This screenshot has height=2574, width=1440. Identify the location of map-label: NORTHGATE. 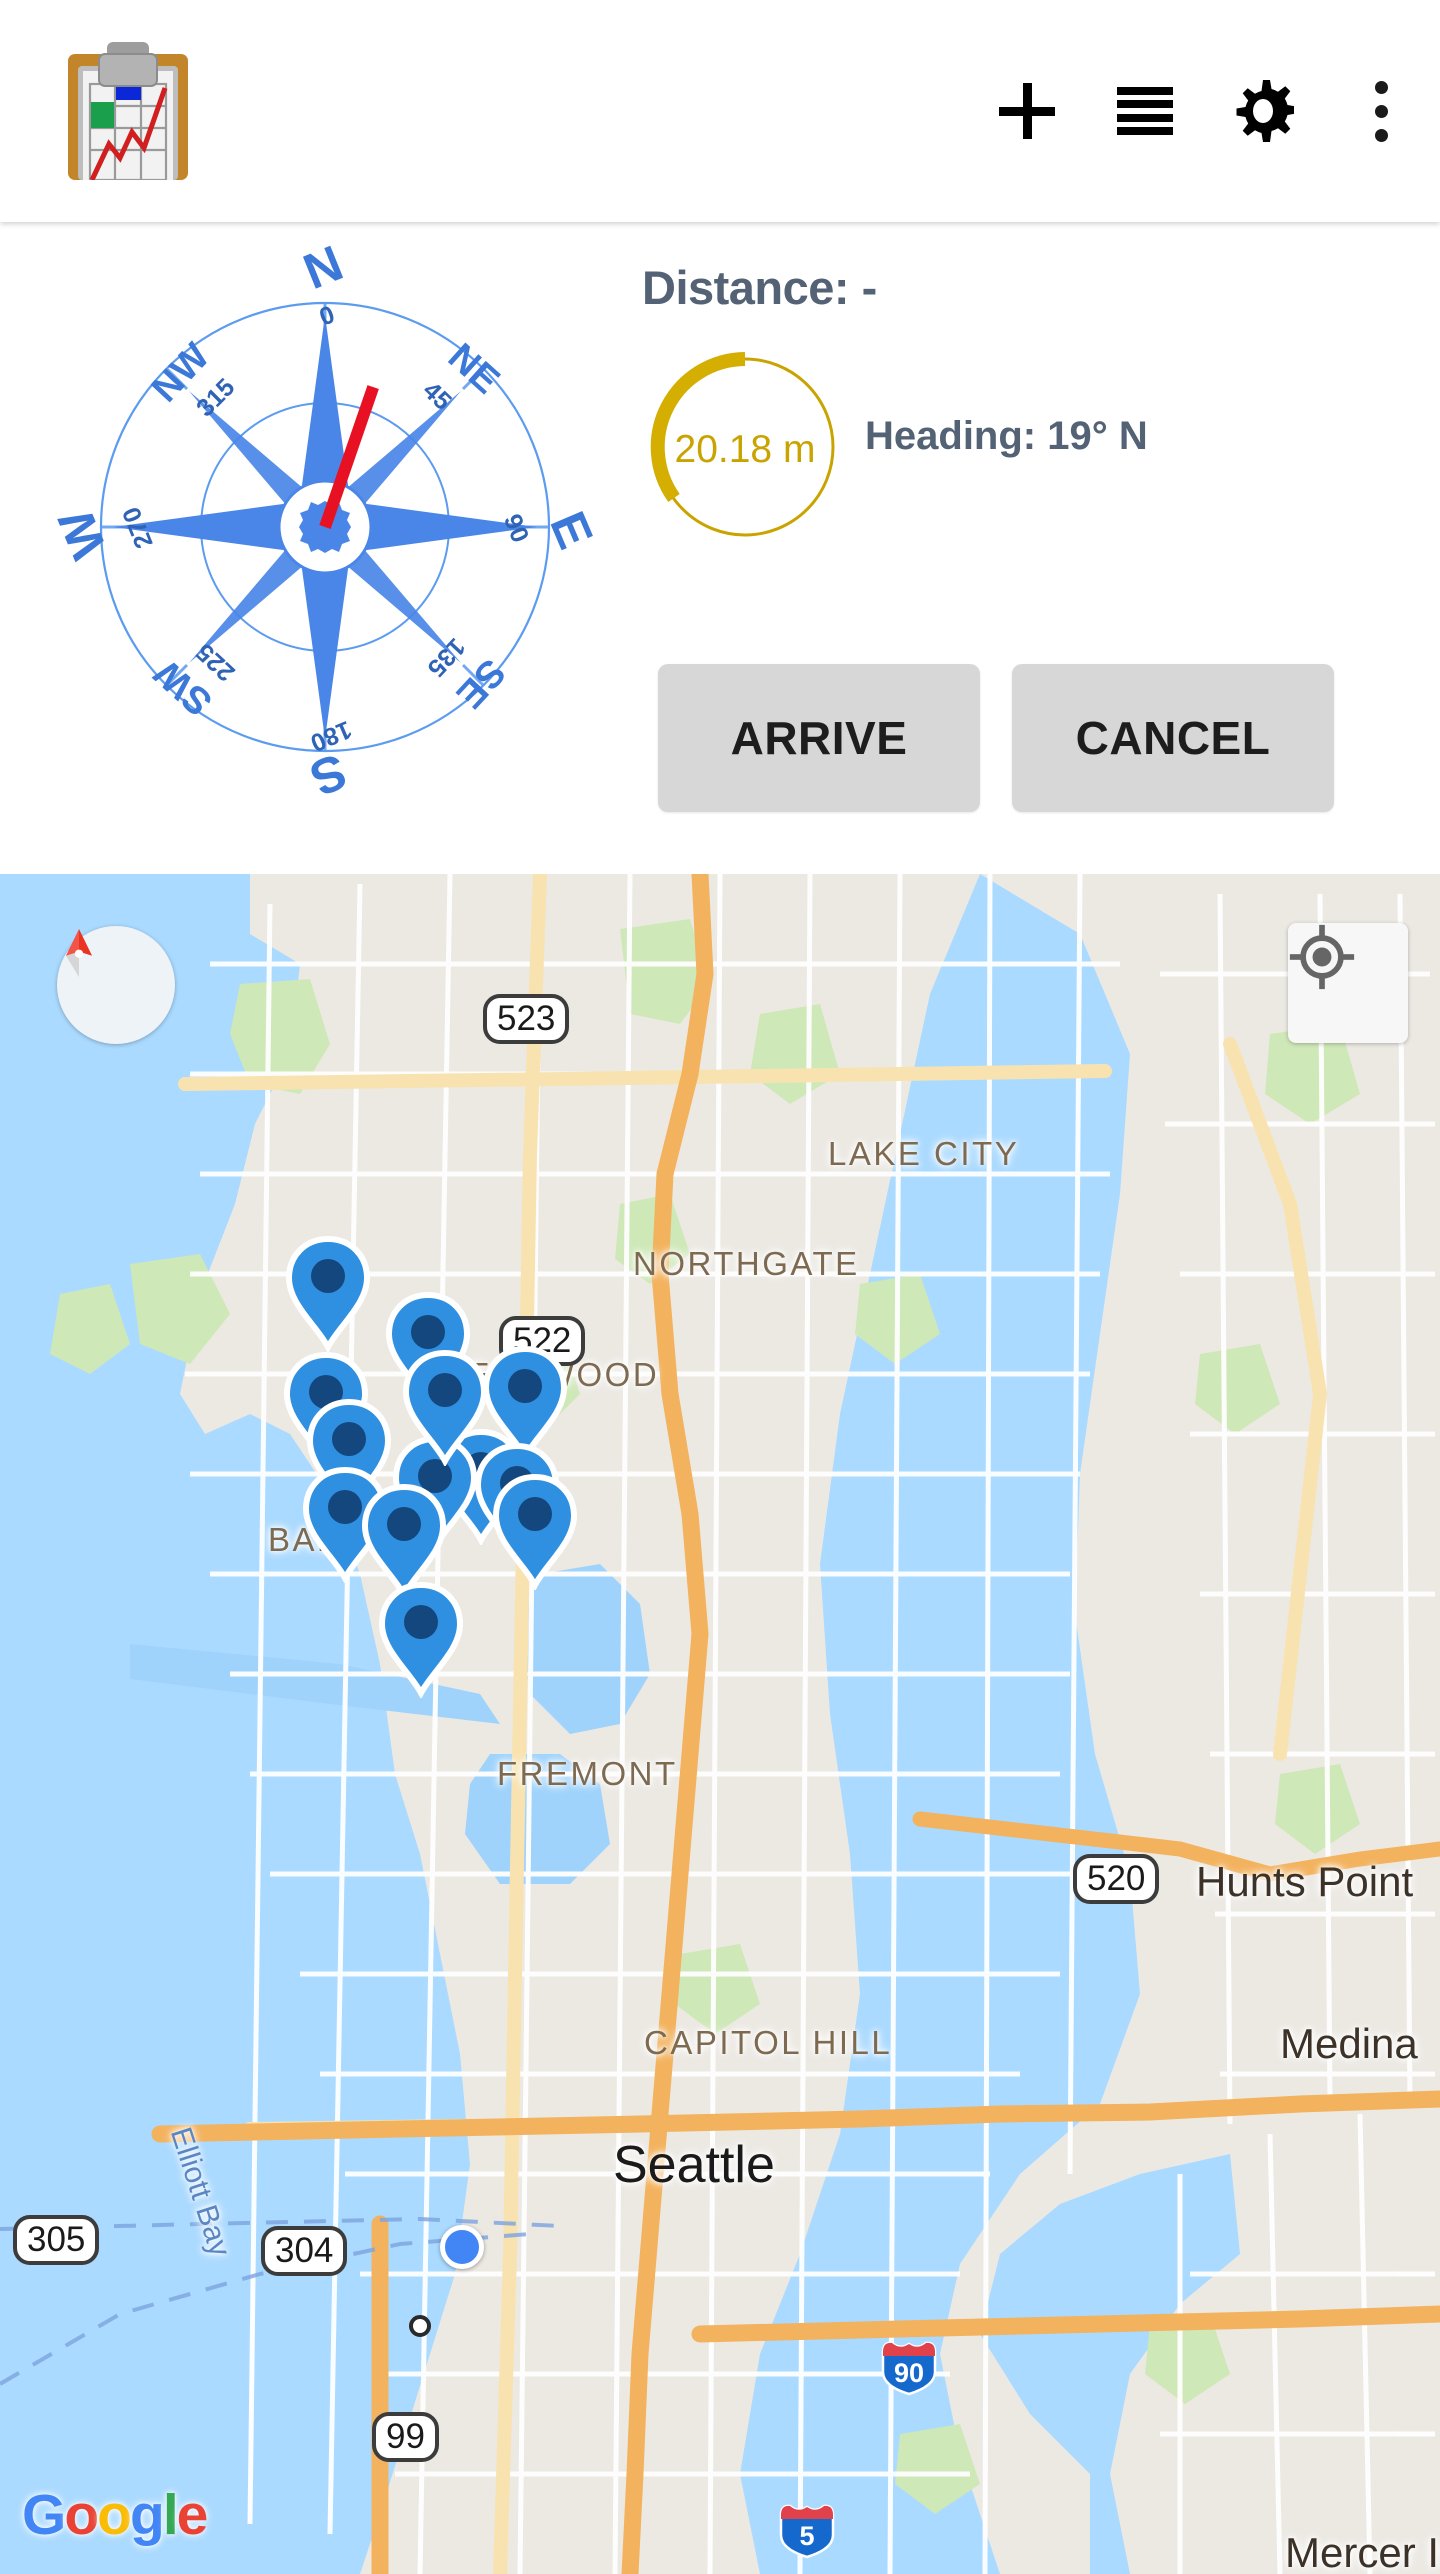
(746, 1263).